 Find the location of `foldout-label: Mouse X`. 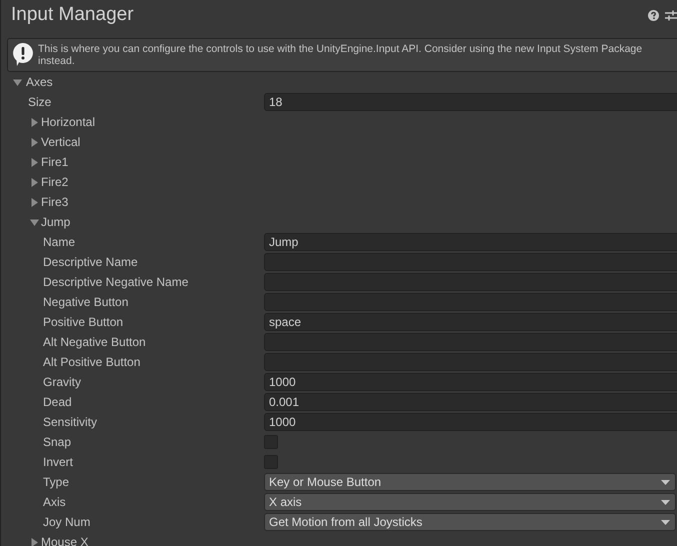

foldout-label: Mouse X is located at coordinates (64, 540).